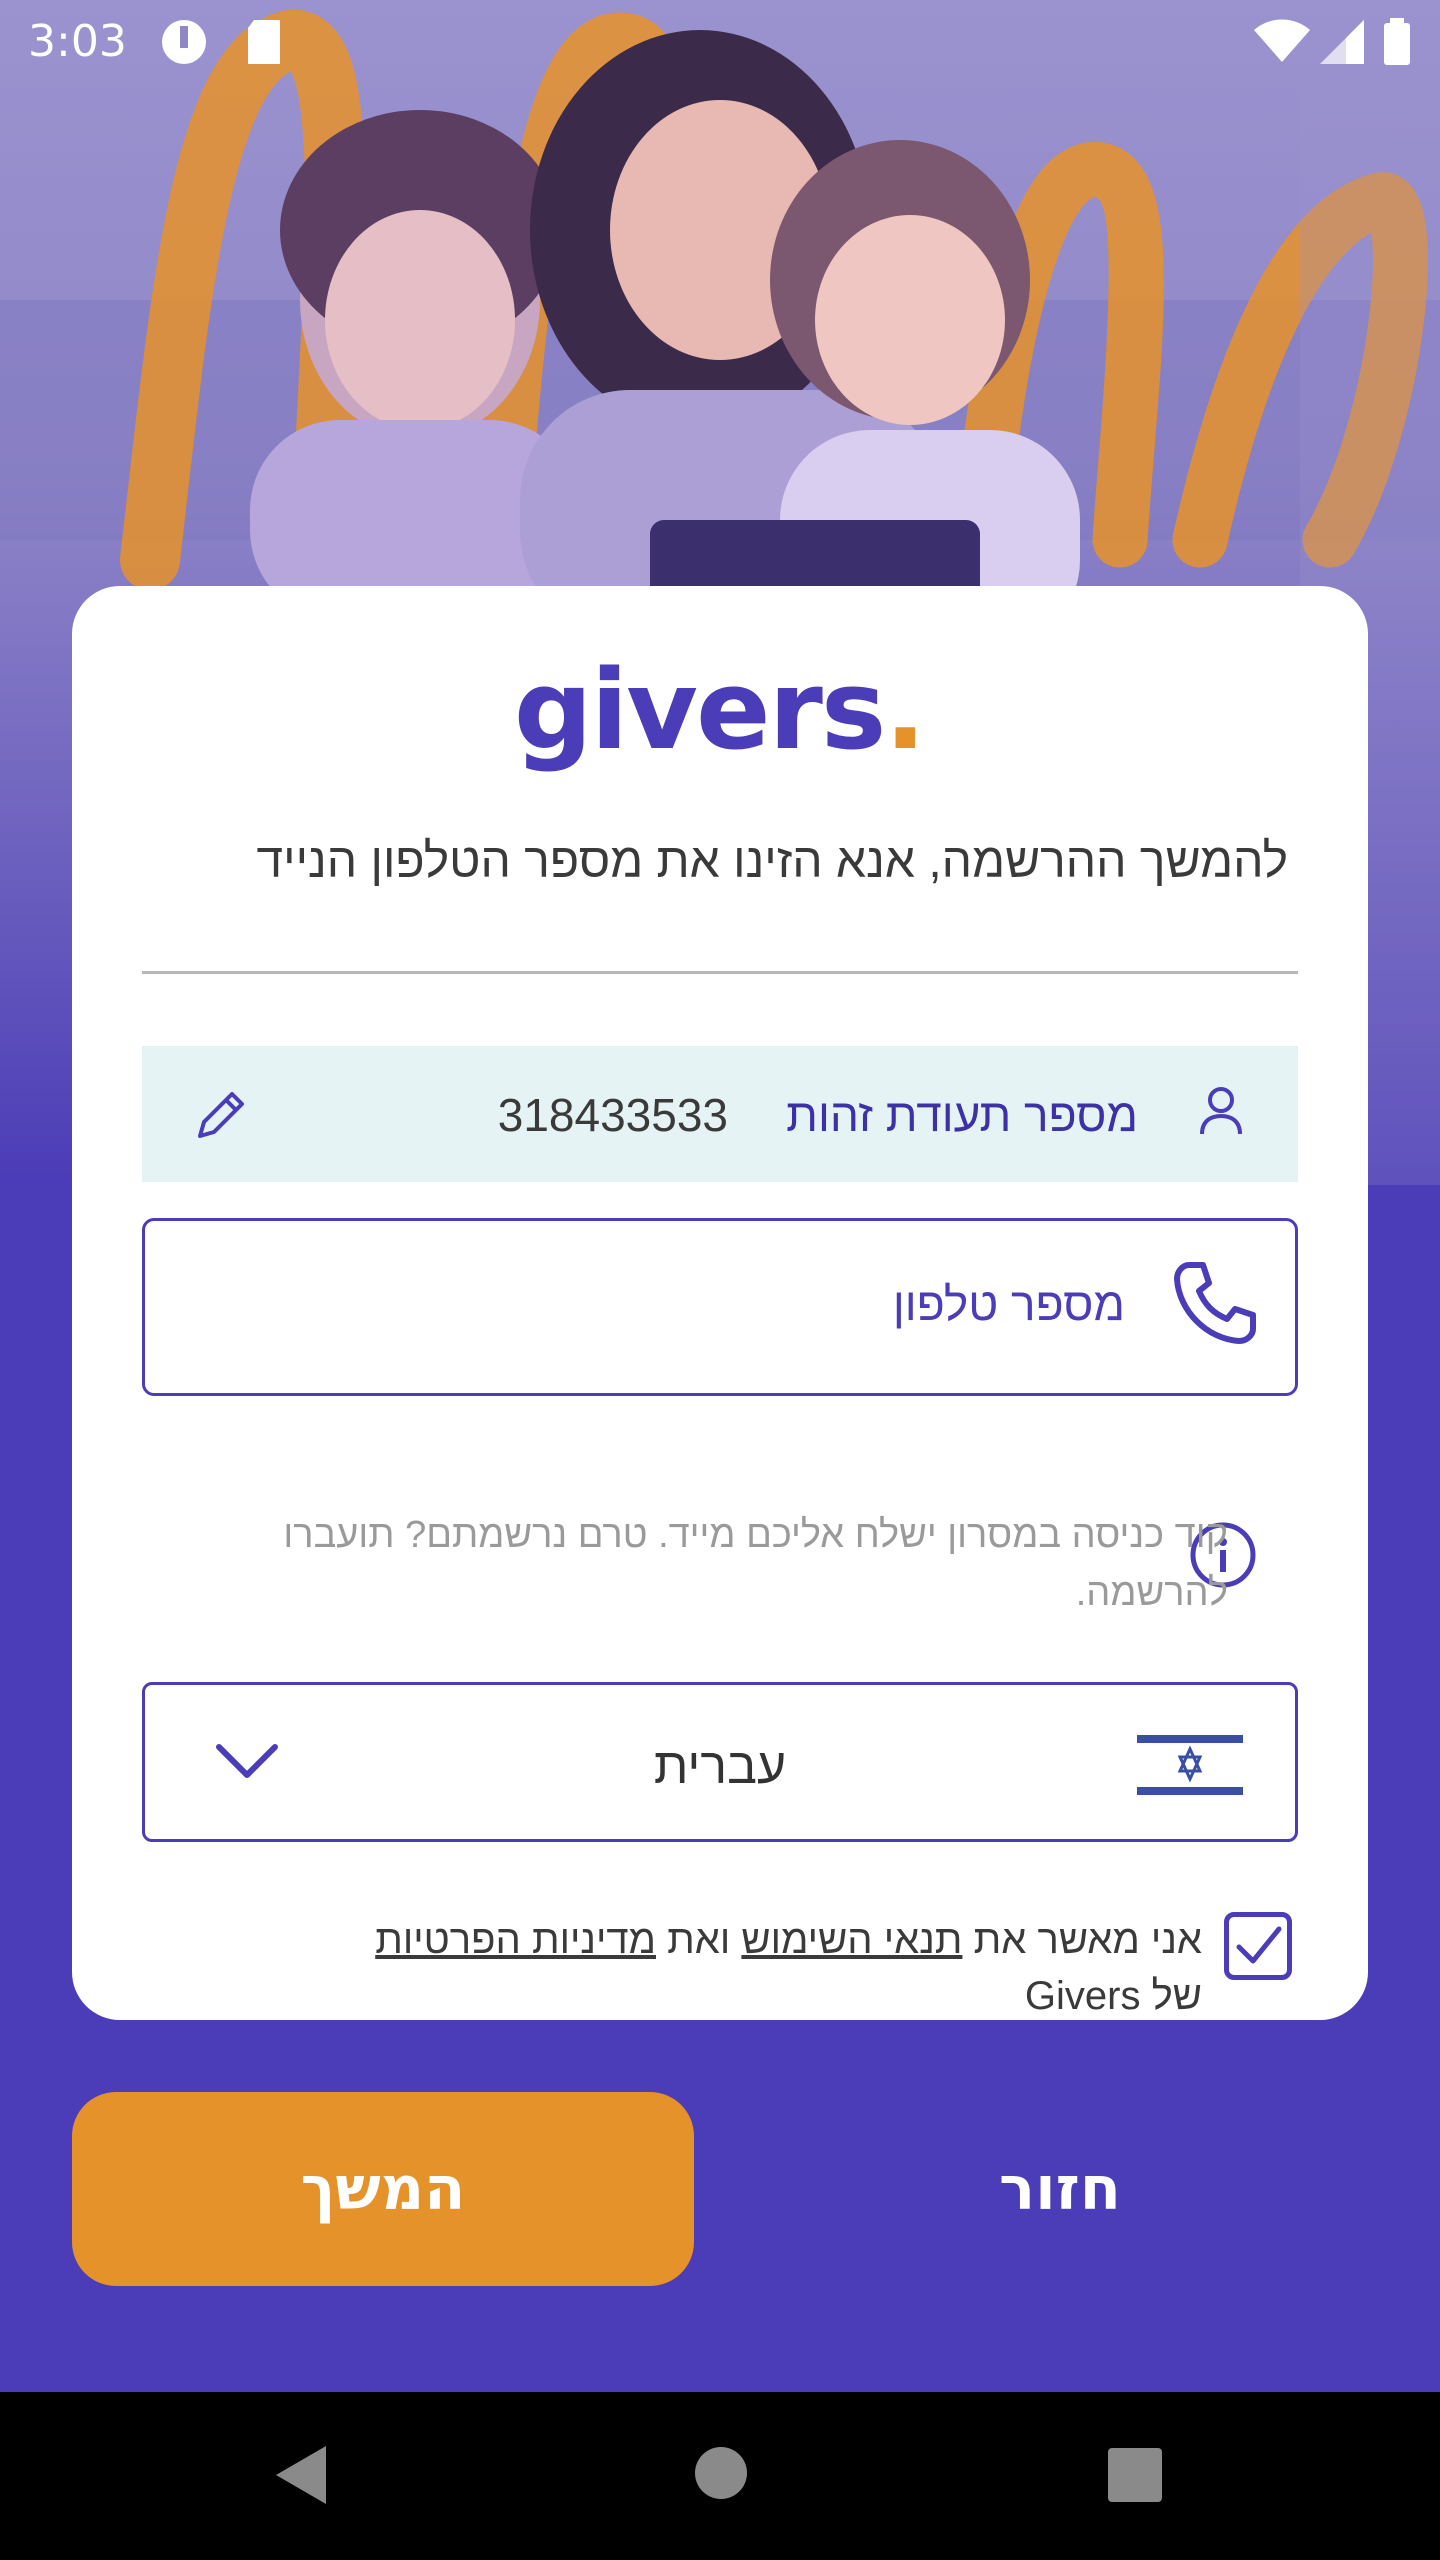  What do you see at coordinates (720, 1307) in the screenshot?
I see `phone-input: מספר טלפון` at bounding box center [720, 1307].